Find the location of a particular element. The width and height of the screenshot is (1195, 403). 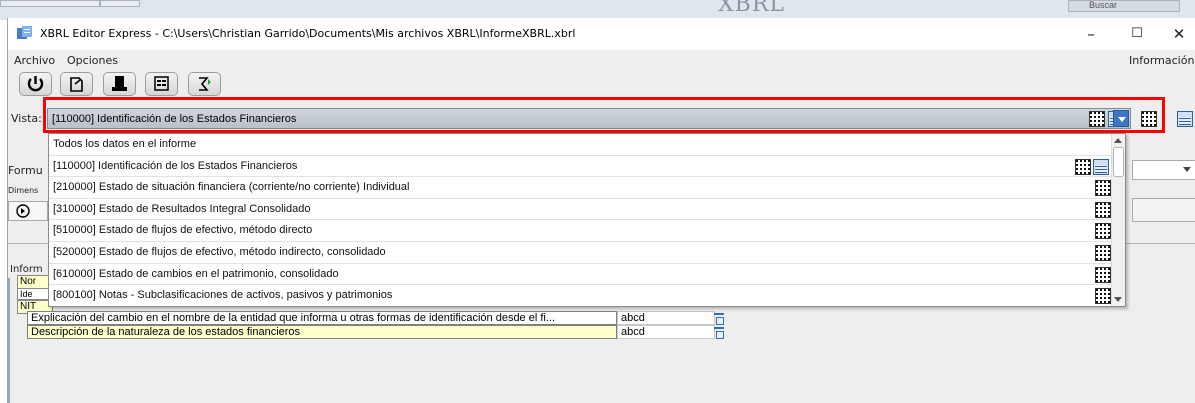

toolbar is located at coordinates (601, 85).